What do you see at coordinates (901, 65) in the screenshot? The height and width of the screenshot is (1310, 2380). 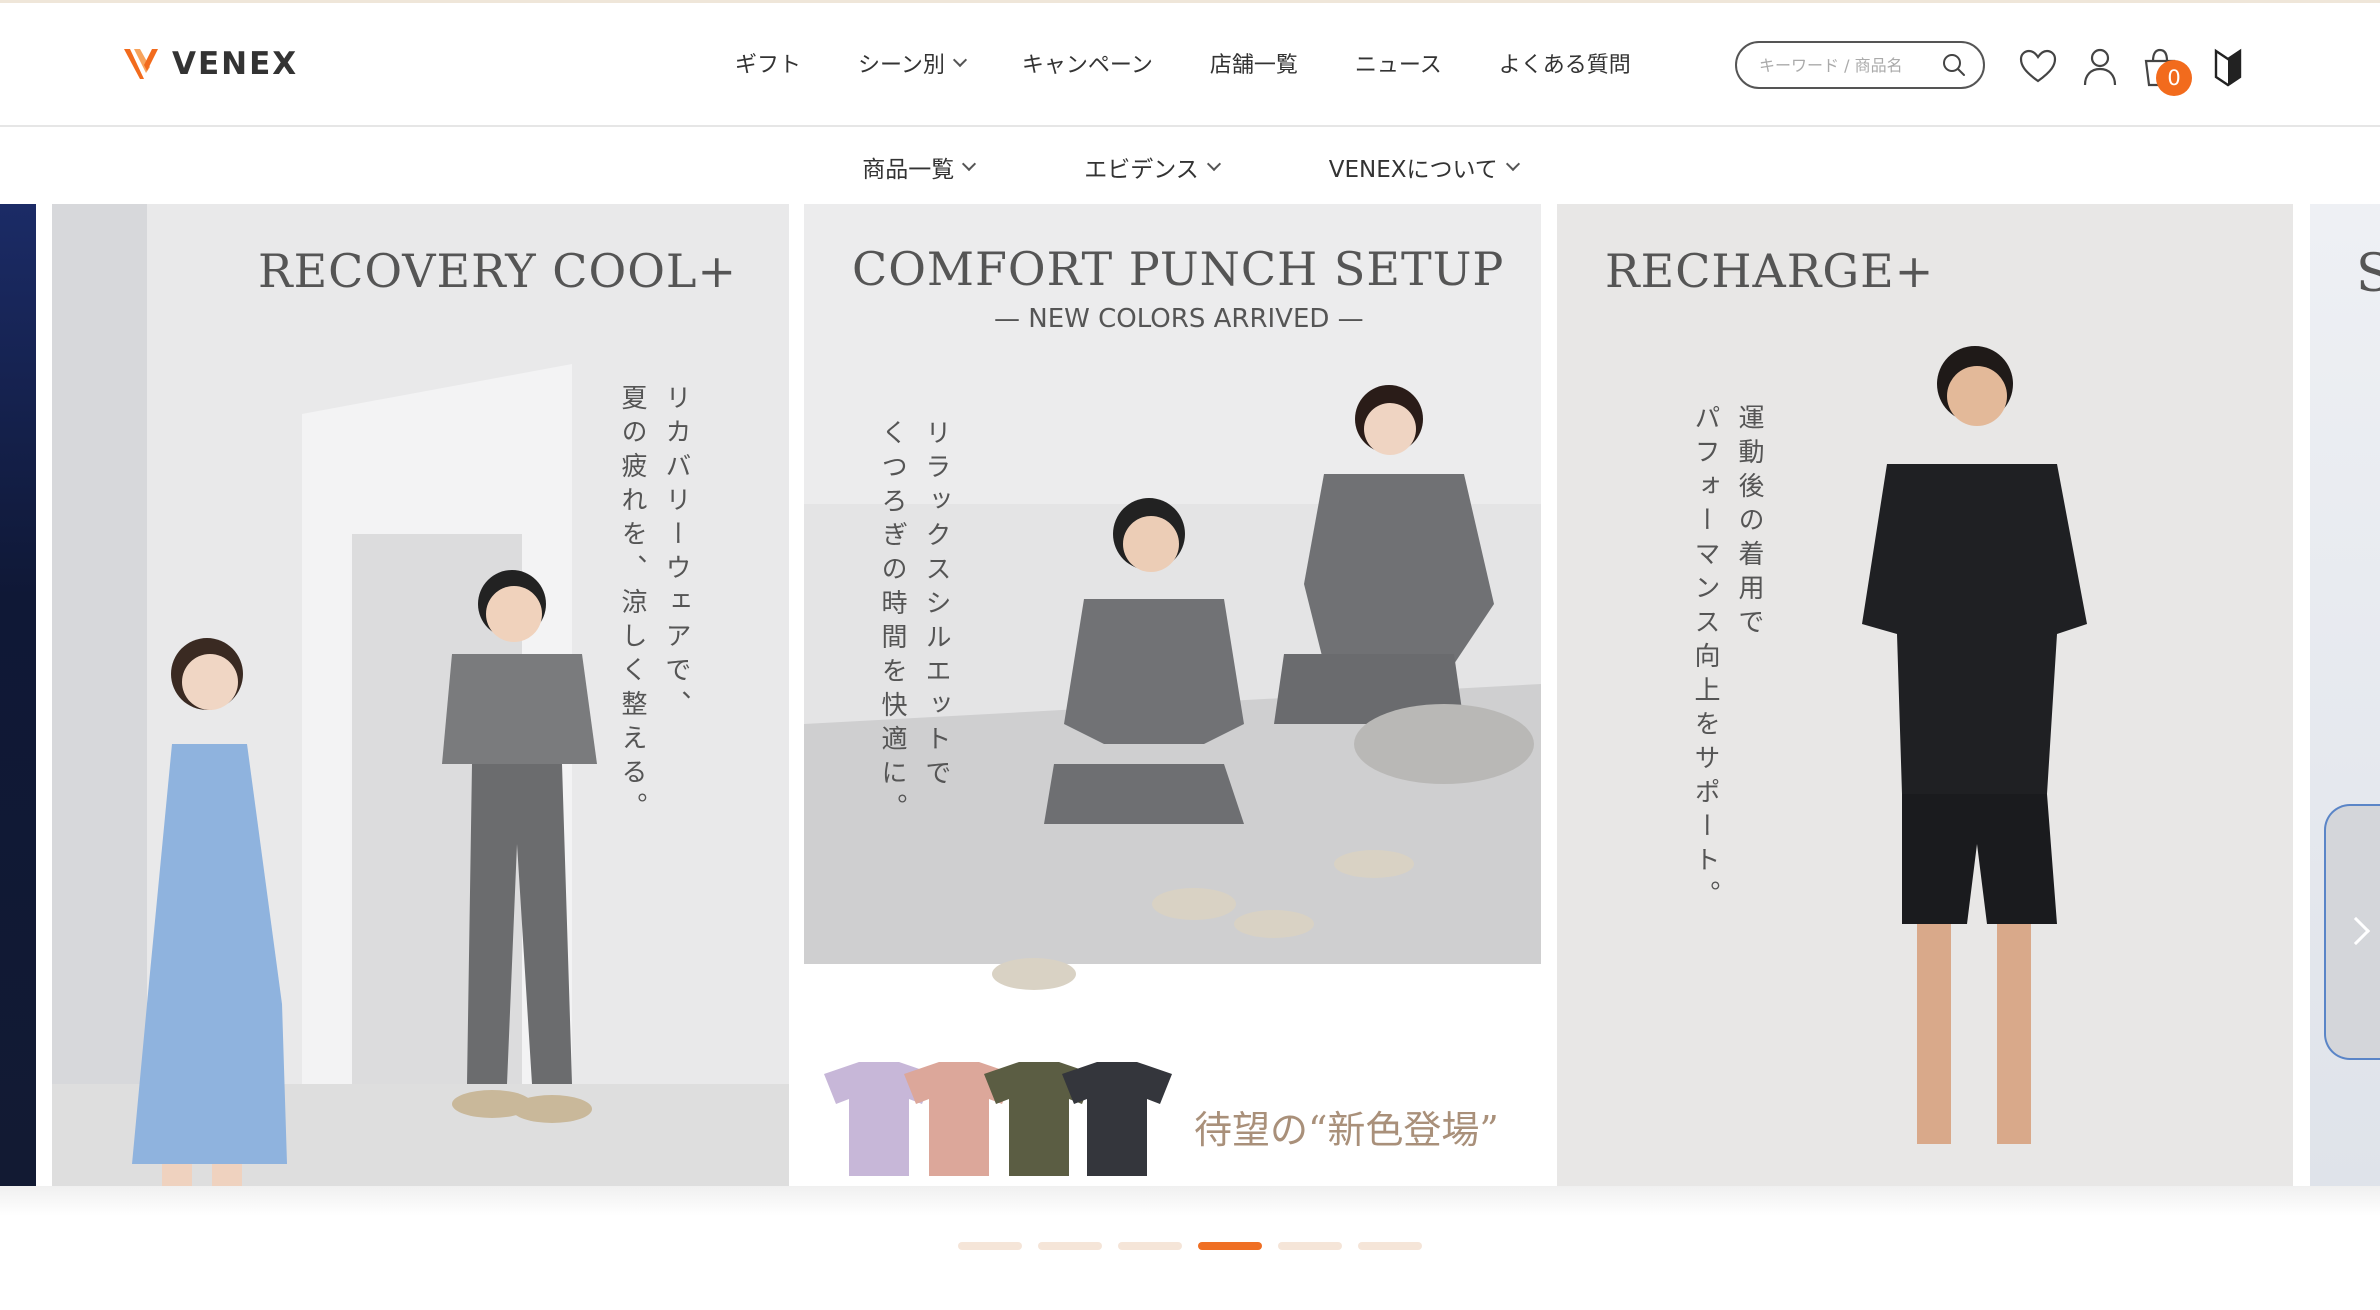 I see `nav-scene-label: シーン別` at bounding box center [901, 65].